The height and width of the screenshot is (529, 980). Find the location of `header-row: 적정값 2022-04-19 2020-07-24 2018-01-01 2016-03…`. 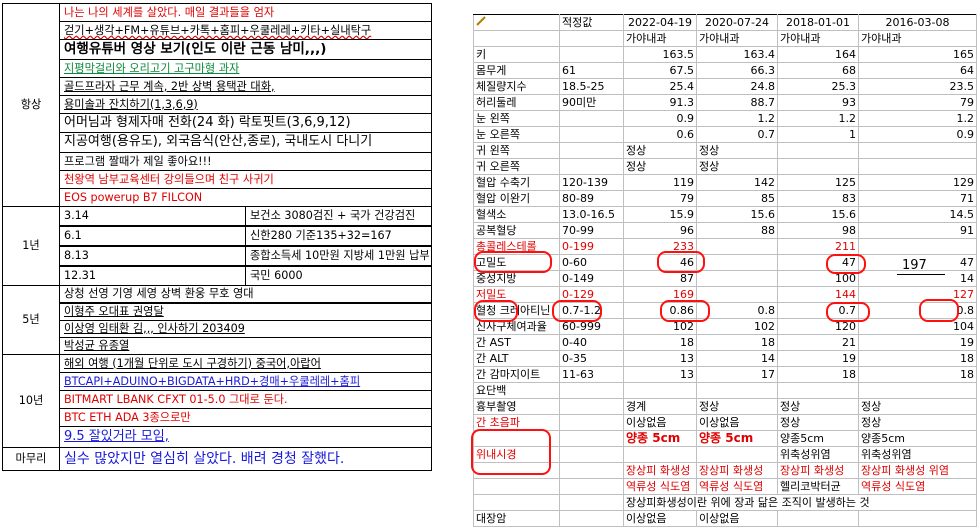

header-row: 적정값 2022-04-19 2020-07-24 2018-01-01 2016-03… is located at coordinates (725, 22).